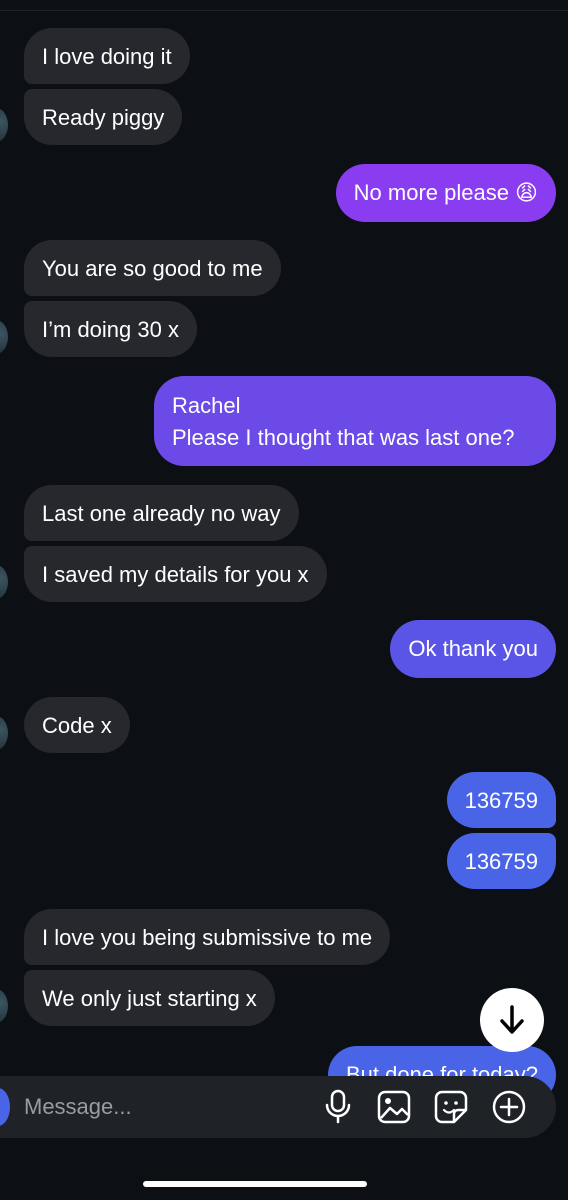 The height and width of the screenshot is (1200, 568). What do you see at coordinates (255, 1184) in the screenshot?
I see `home-indicator` at bounding box center [255, 1184].